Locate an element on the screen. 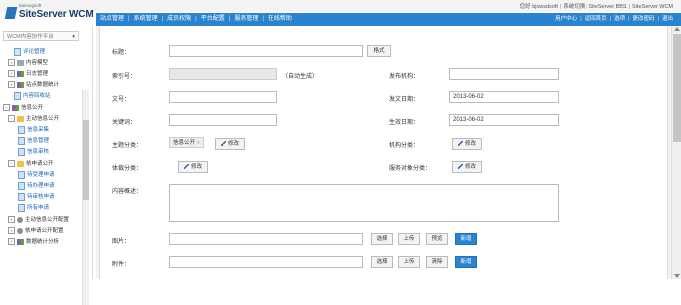  nav-online-help: 在线帮助 is located at coordinates (280, 19).